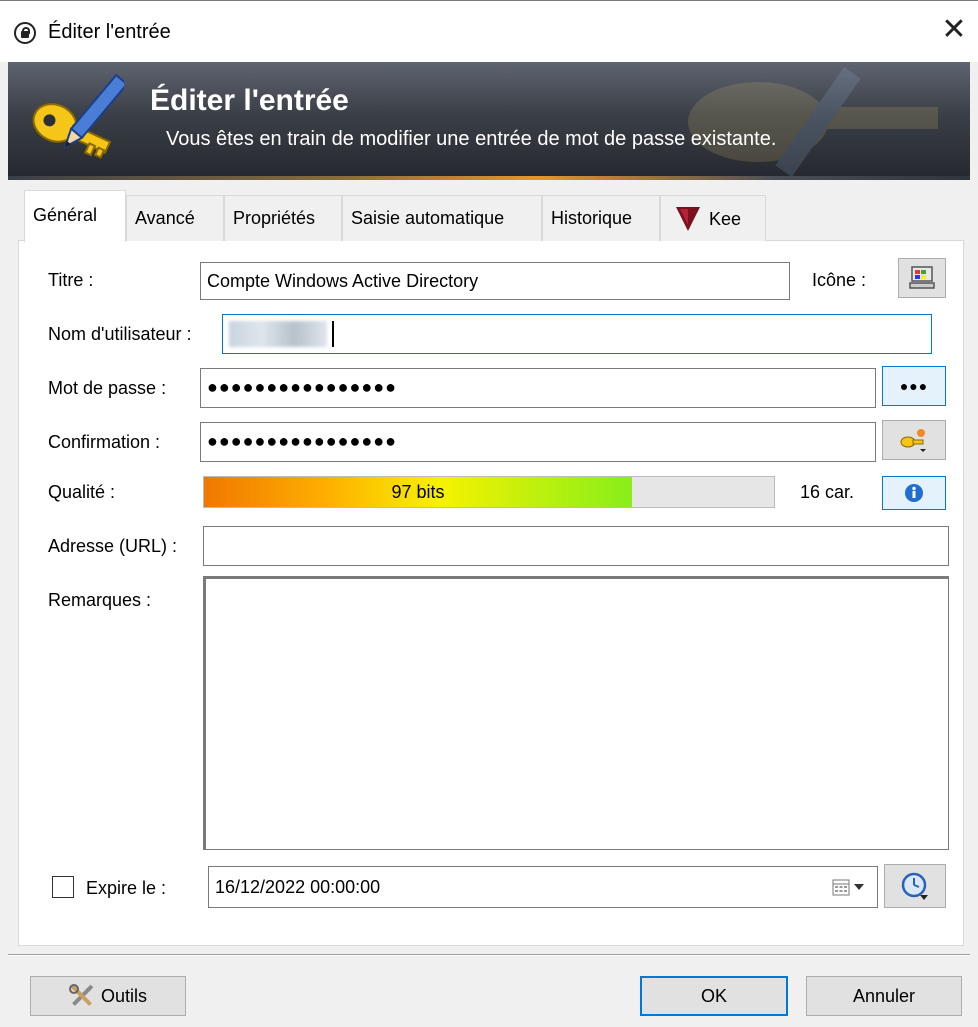 Image resolution: width=978 pixels, height=1027 pixels. Describe the element at coordinates (109, 32) in the screenshot. I see `window-title: Éditer l'entrée` at that location.